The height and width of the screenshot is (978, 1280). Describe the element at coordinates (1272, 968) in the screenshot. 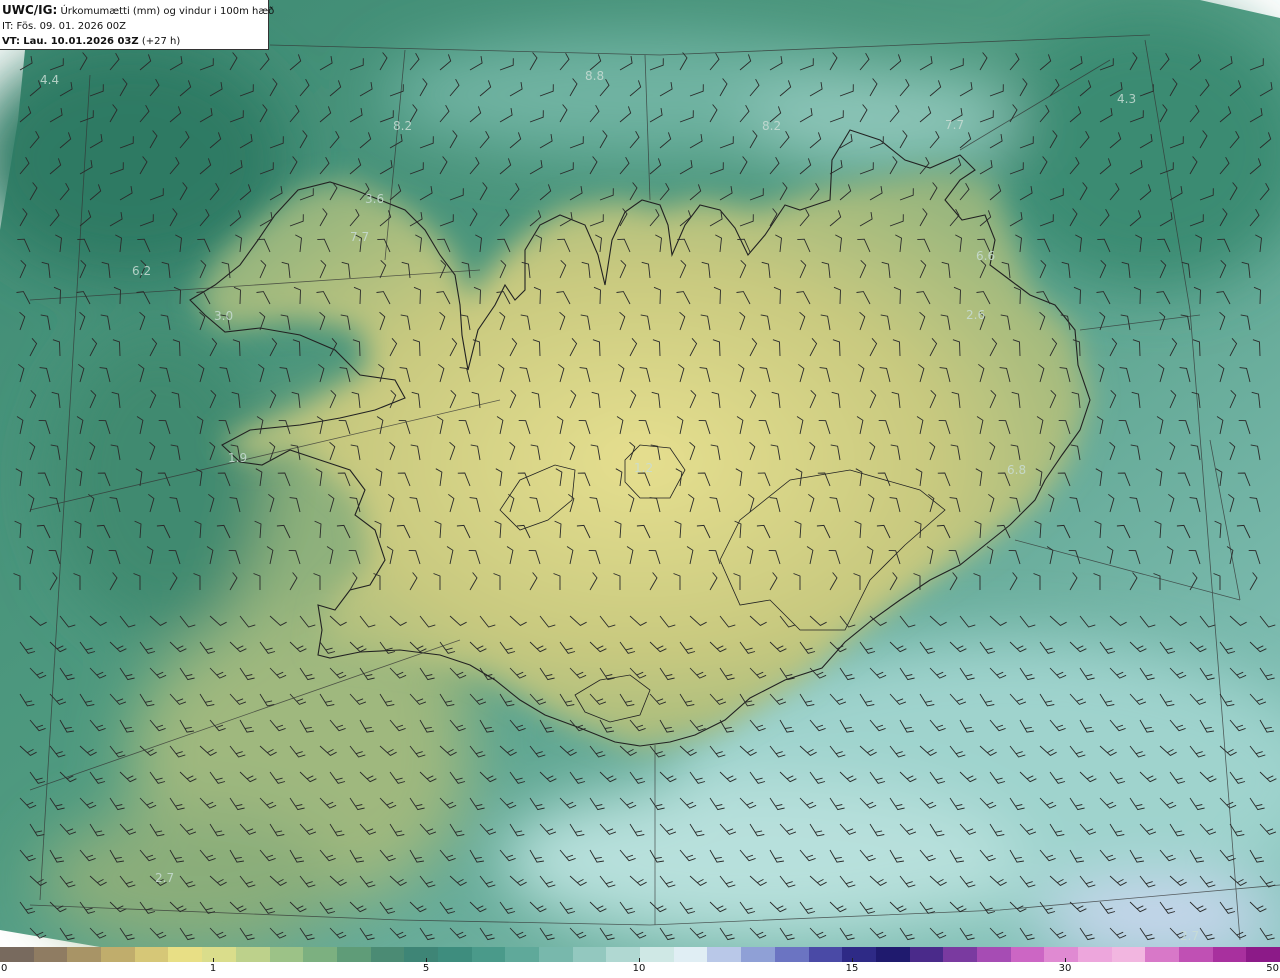

I see `colorbar-label: 50` at that location.